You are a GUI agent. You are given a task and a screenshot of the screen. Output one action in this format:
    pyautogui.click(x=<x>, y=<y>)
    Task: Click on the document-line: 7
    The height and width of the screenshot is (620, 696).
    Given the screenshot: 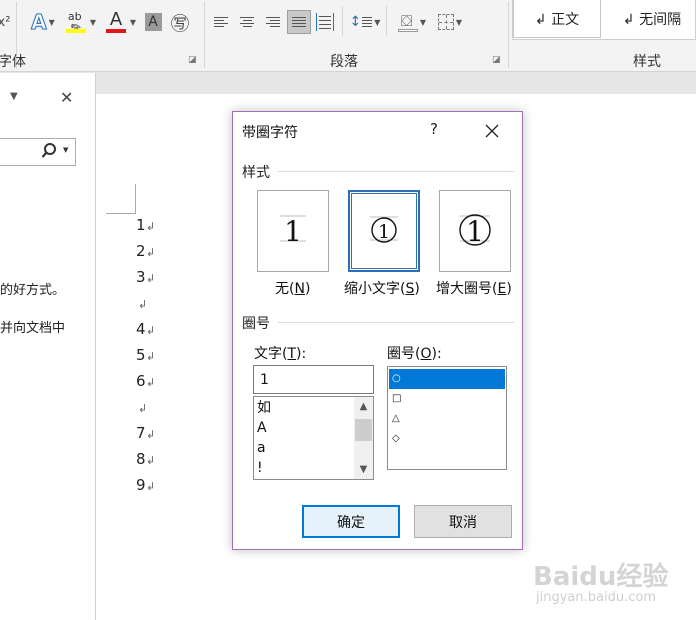 What is the action you would take?
    pyautogui.click(x=141, y=433)
    